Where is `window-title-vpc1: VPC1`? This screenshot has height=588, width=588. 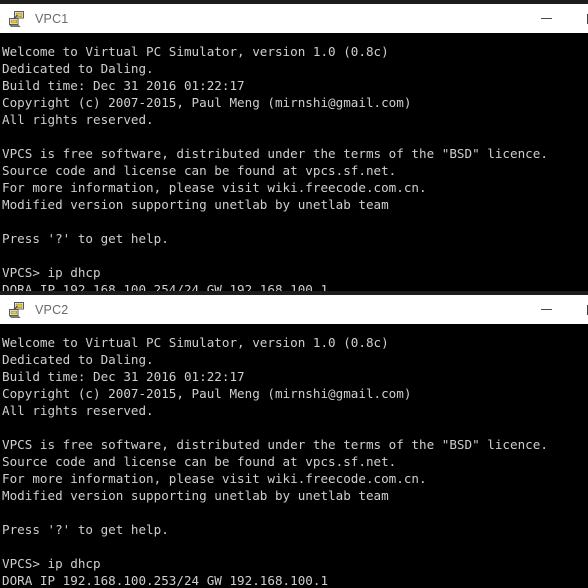 window-title-vpc1: VPC1 is located at coordinates (52, 18).